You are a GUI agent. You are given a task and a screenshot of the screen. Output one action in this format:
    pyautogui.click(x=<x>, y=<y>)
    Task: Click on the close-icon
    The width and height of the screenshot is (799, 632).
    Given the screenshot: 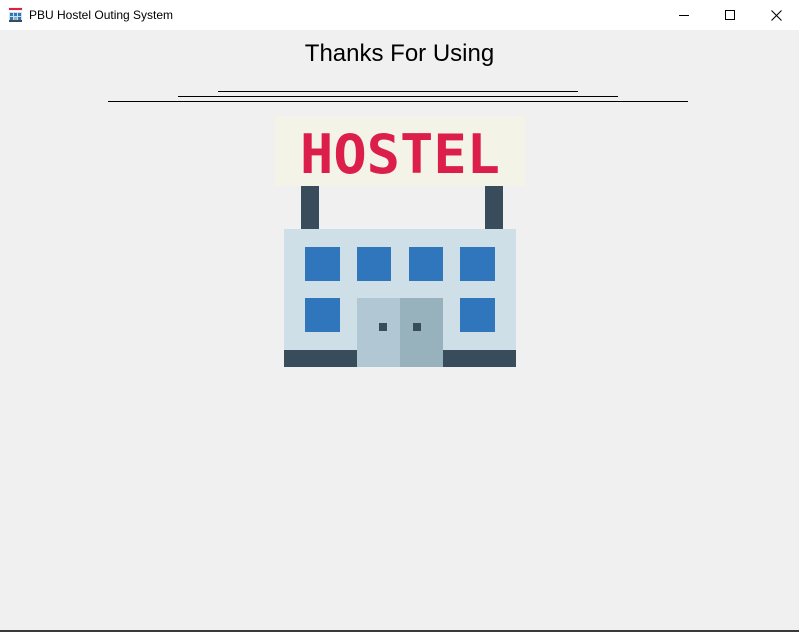 What is the action you would take?
    pyautogui.click(x=776, y=15)
    